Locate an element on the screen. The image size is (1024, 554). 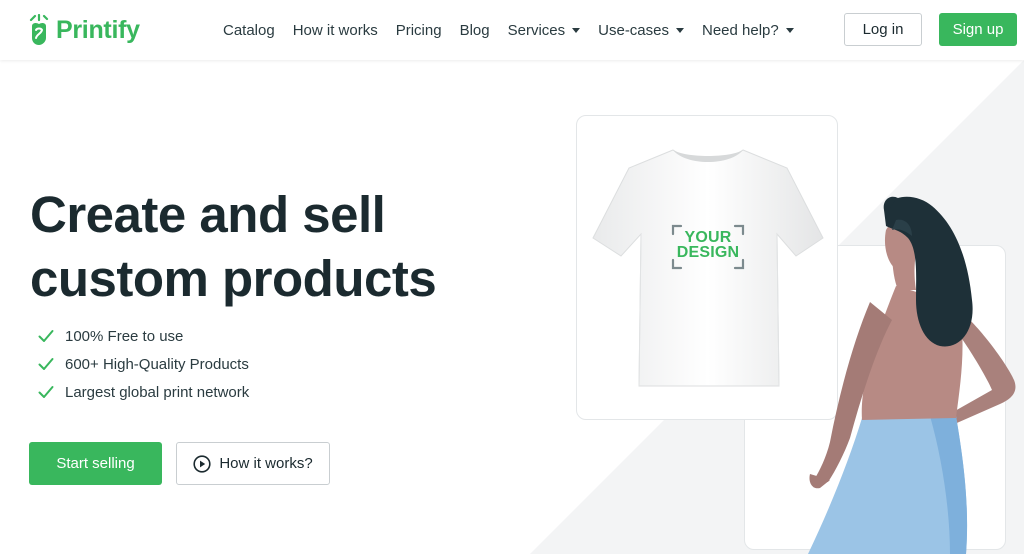
nav-need-help: Need help? is located at coordinates (748, 30).